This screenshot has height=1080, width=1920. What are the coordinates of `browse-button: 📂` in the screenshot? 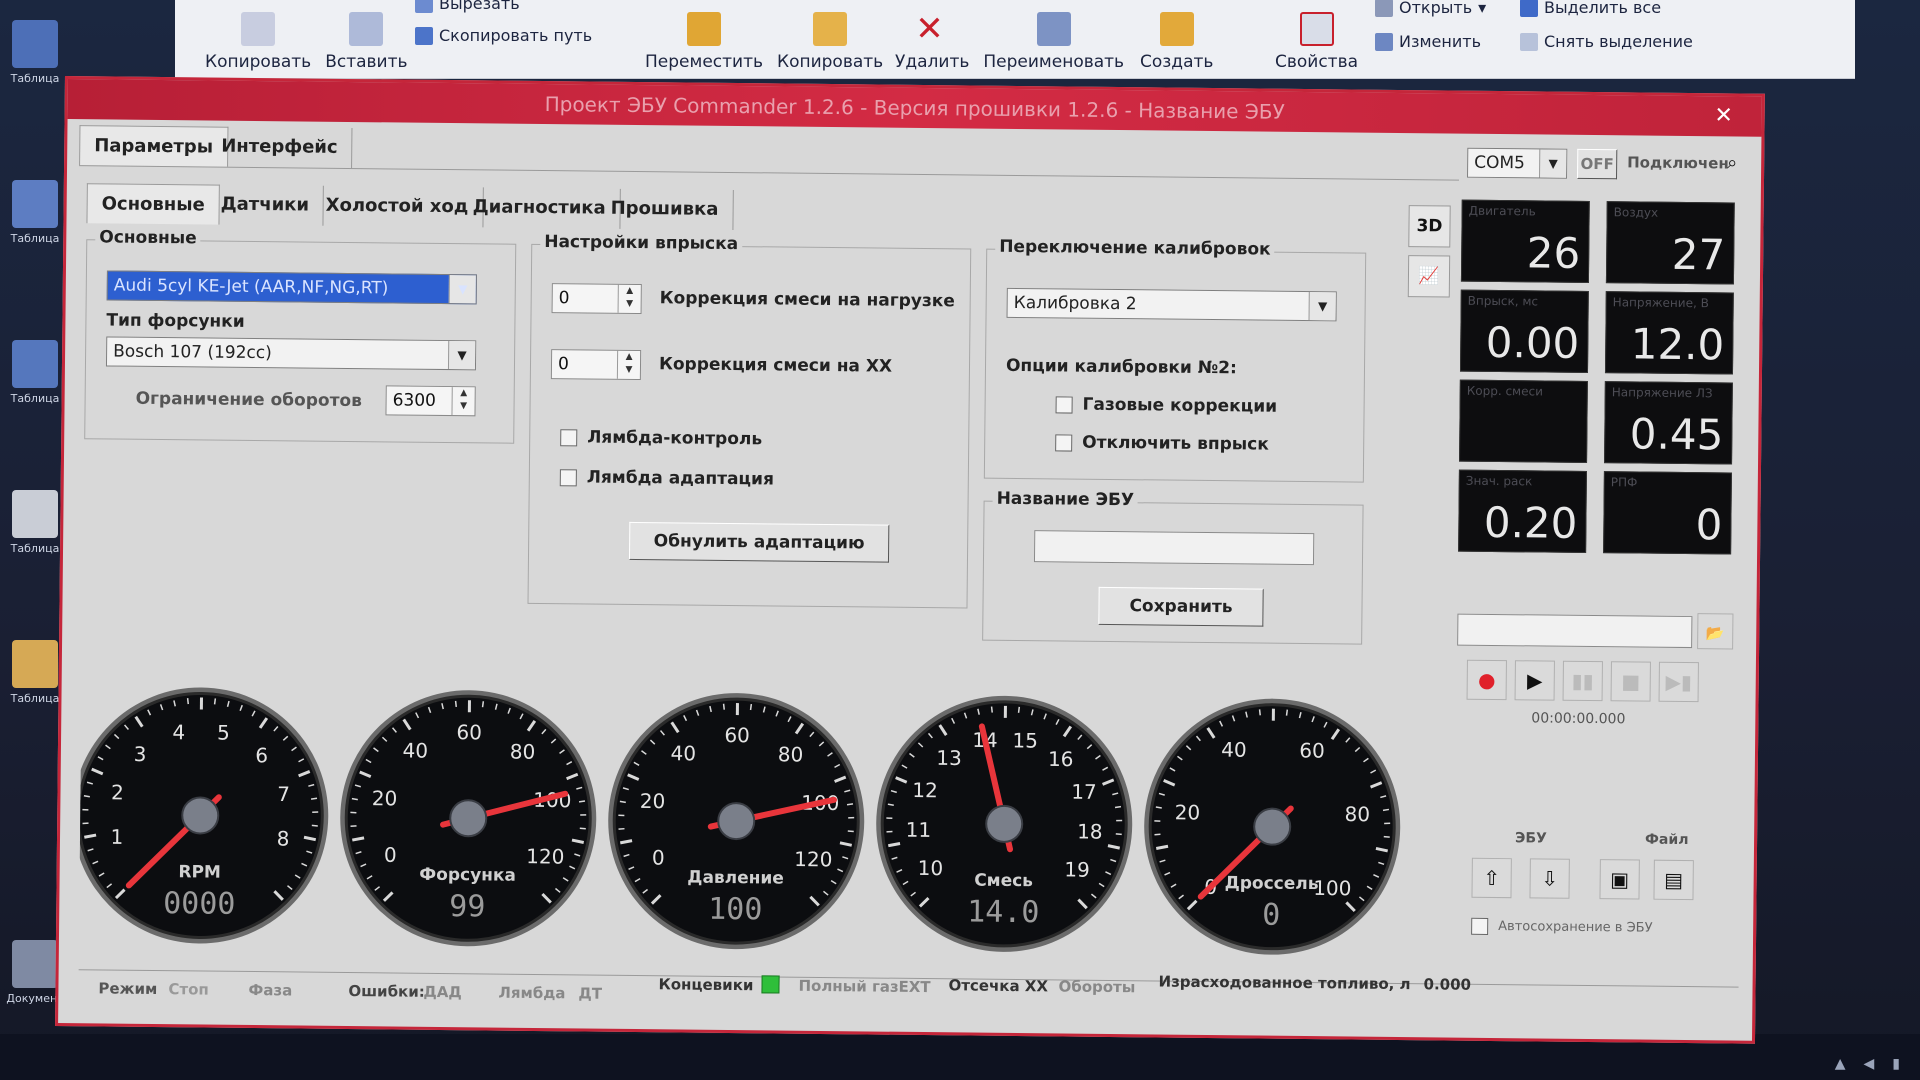 It's located at (1715, 631).